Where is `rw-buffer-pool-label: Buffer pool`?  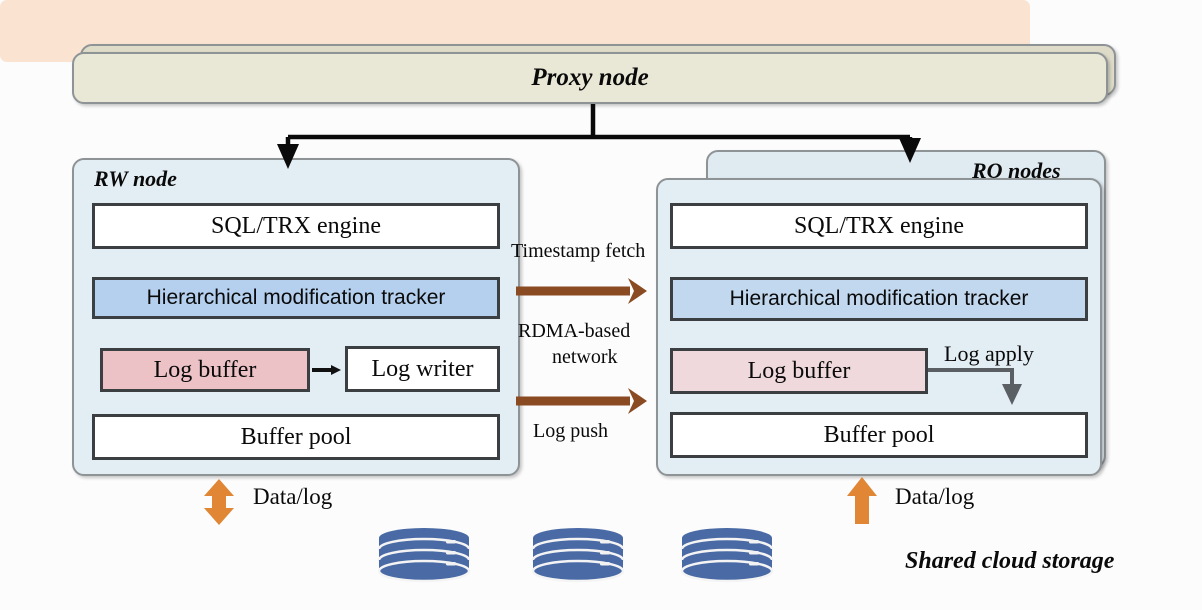 rw-buffer-pool-label: Buffer pool is located at coordinates (296, 436).